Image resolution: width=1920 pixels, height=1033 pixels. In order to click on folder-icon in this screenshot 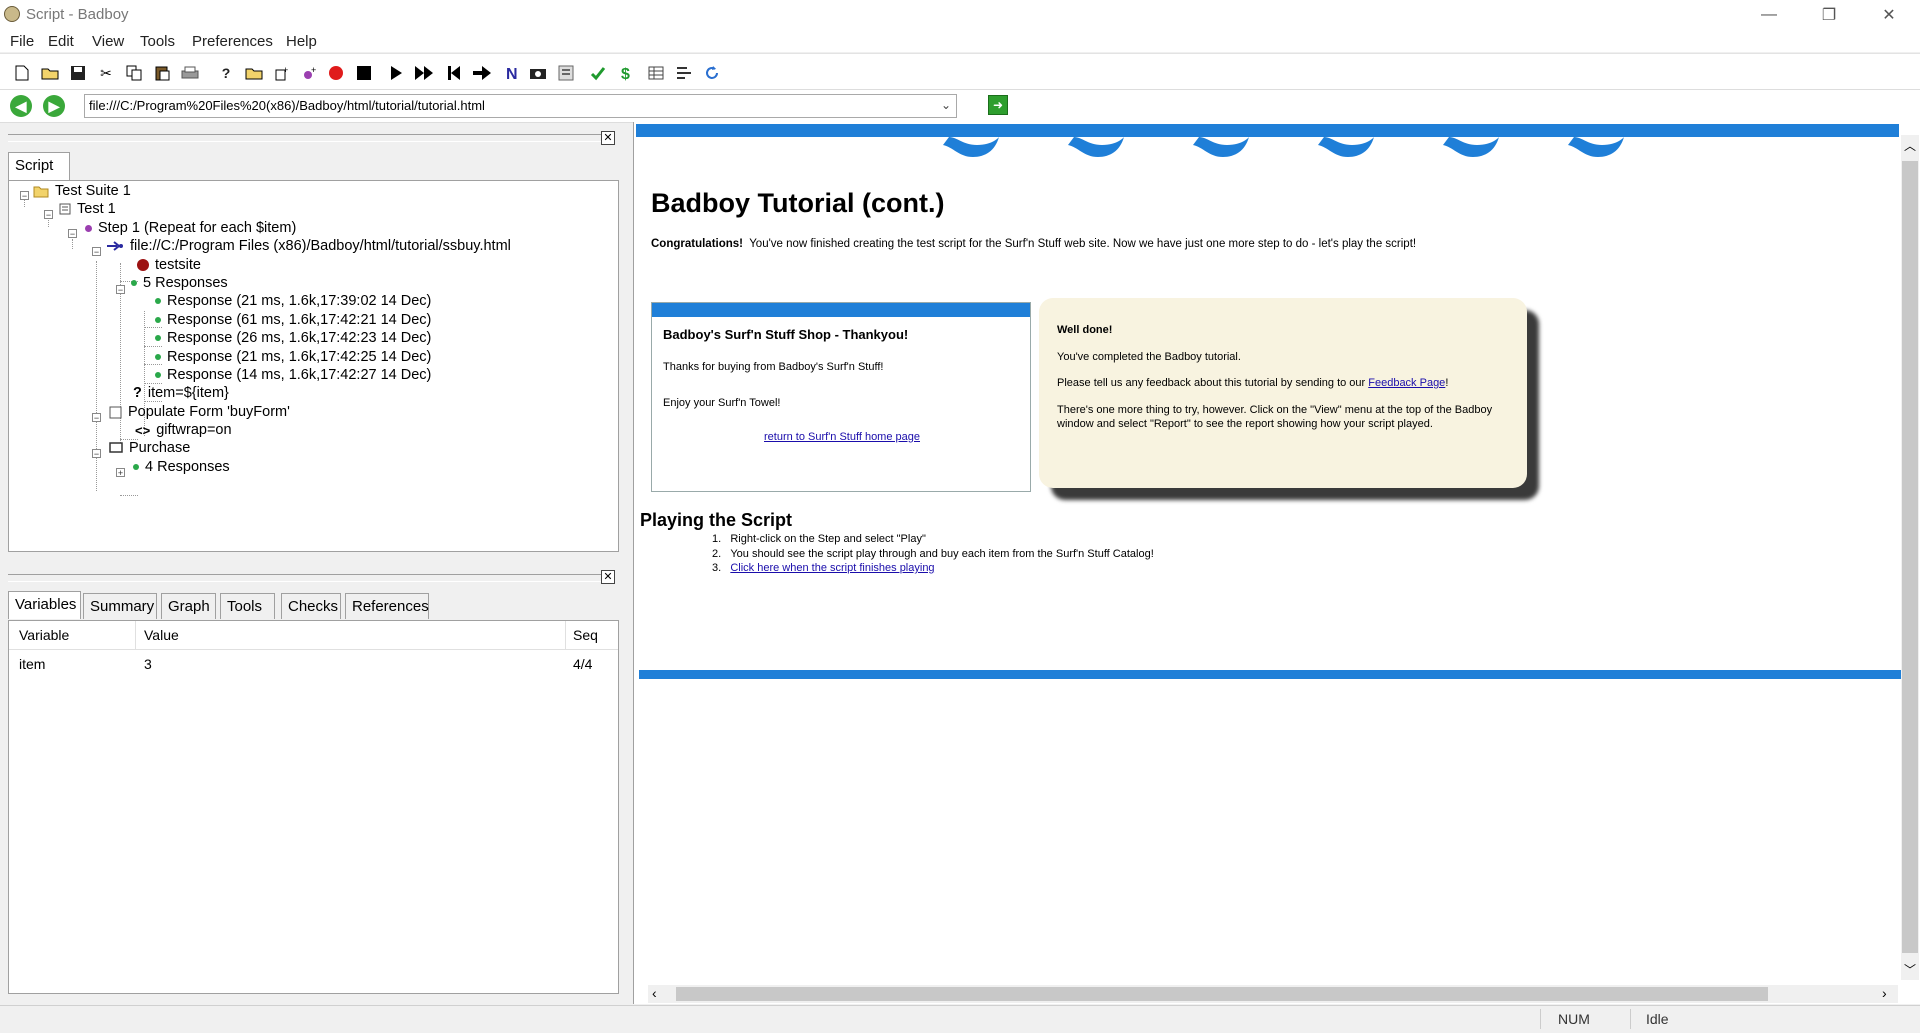, I will do `click(41, 191)`.